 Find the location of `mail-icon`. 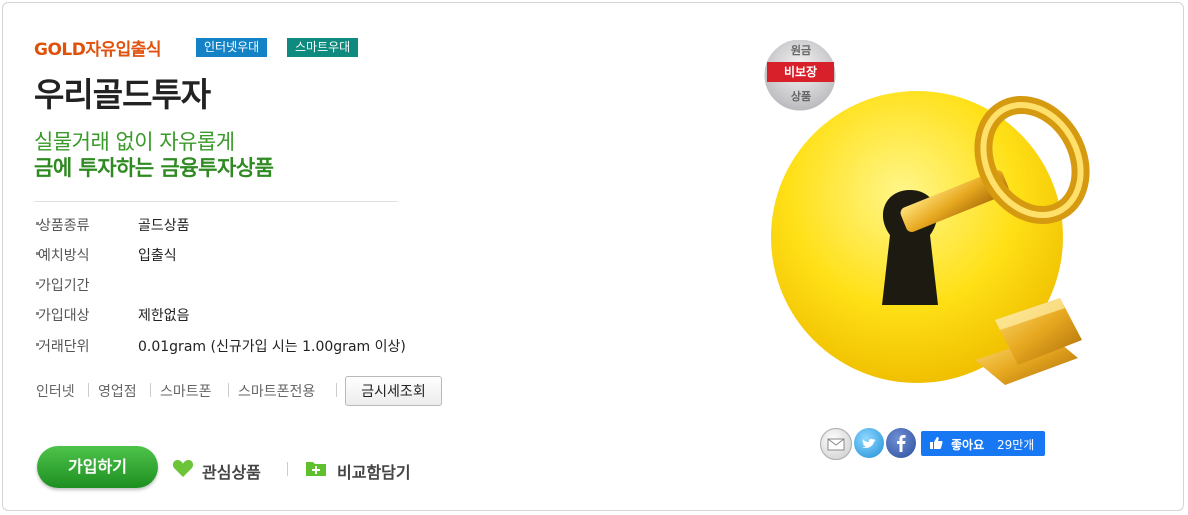

mail-icon is located at coordinates (836, 444).